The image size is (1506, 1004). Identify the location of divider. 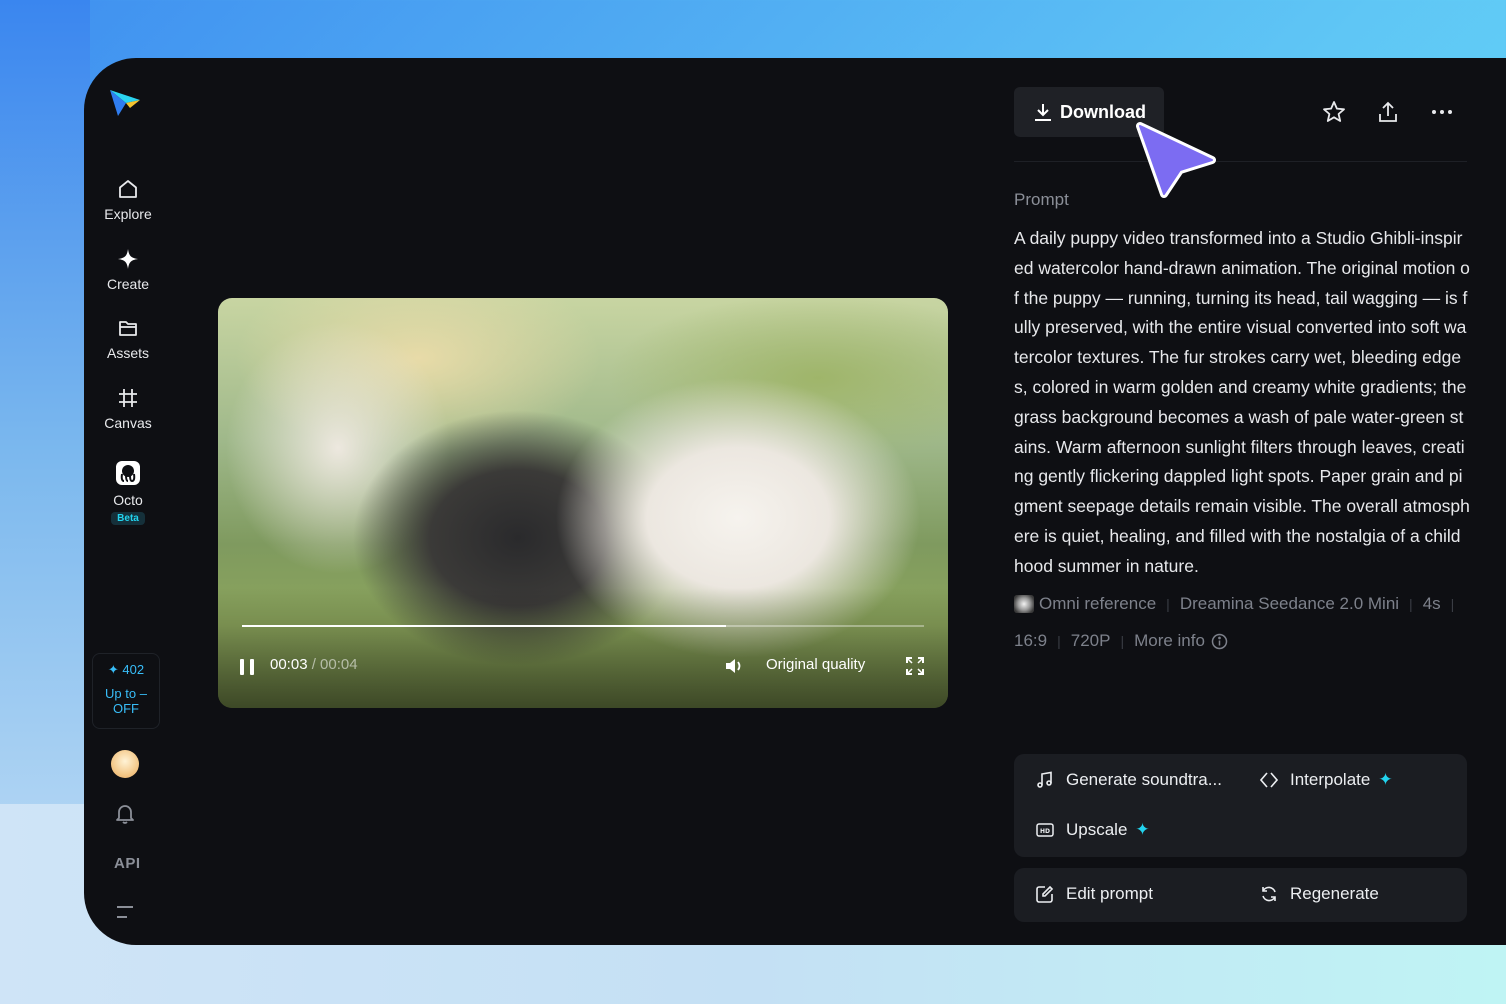
(1240, 161).